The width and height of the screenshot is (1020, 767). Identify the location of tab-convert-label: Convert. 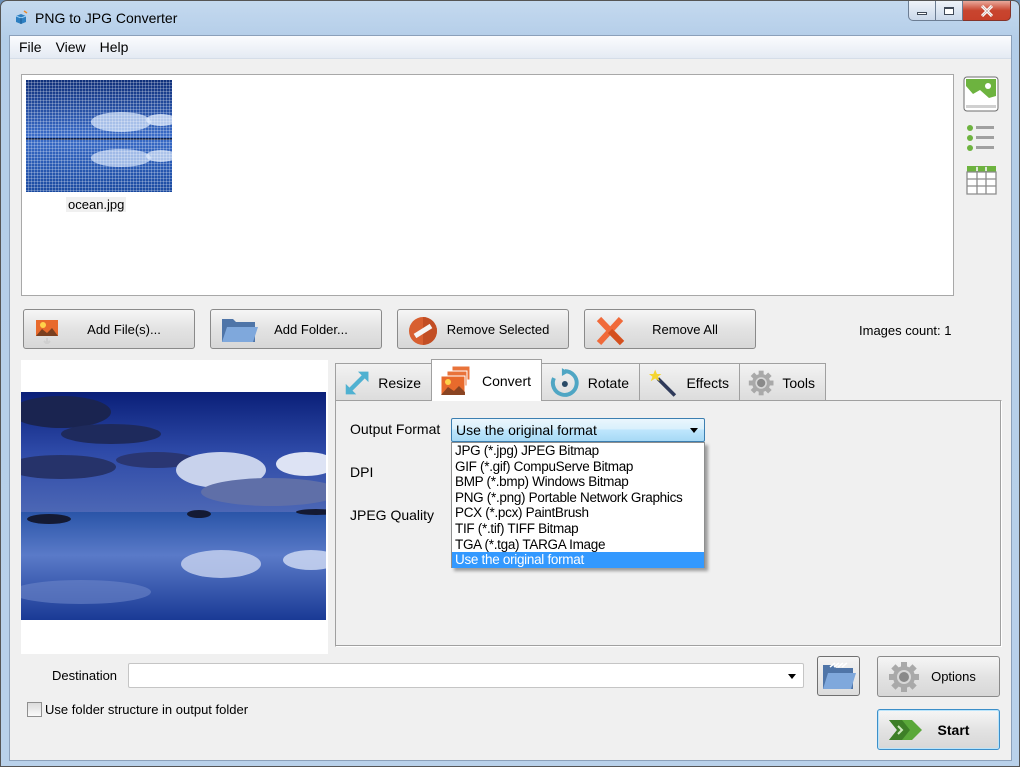
(506, 380).